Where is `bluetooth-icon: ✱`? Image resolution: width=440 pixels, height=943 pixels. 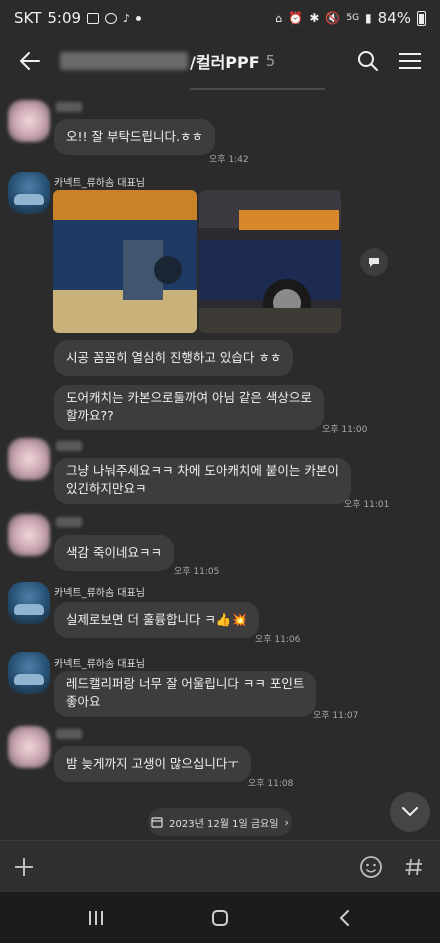
bluetooth-icon: ✱ is located at coordinates (314, 18).